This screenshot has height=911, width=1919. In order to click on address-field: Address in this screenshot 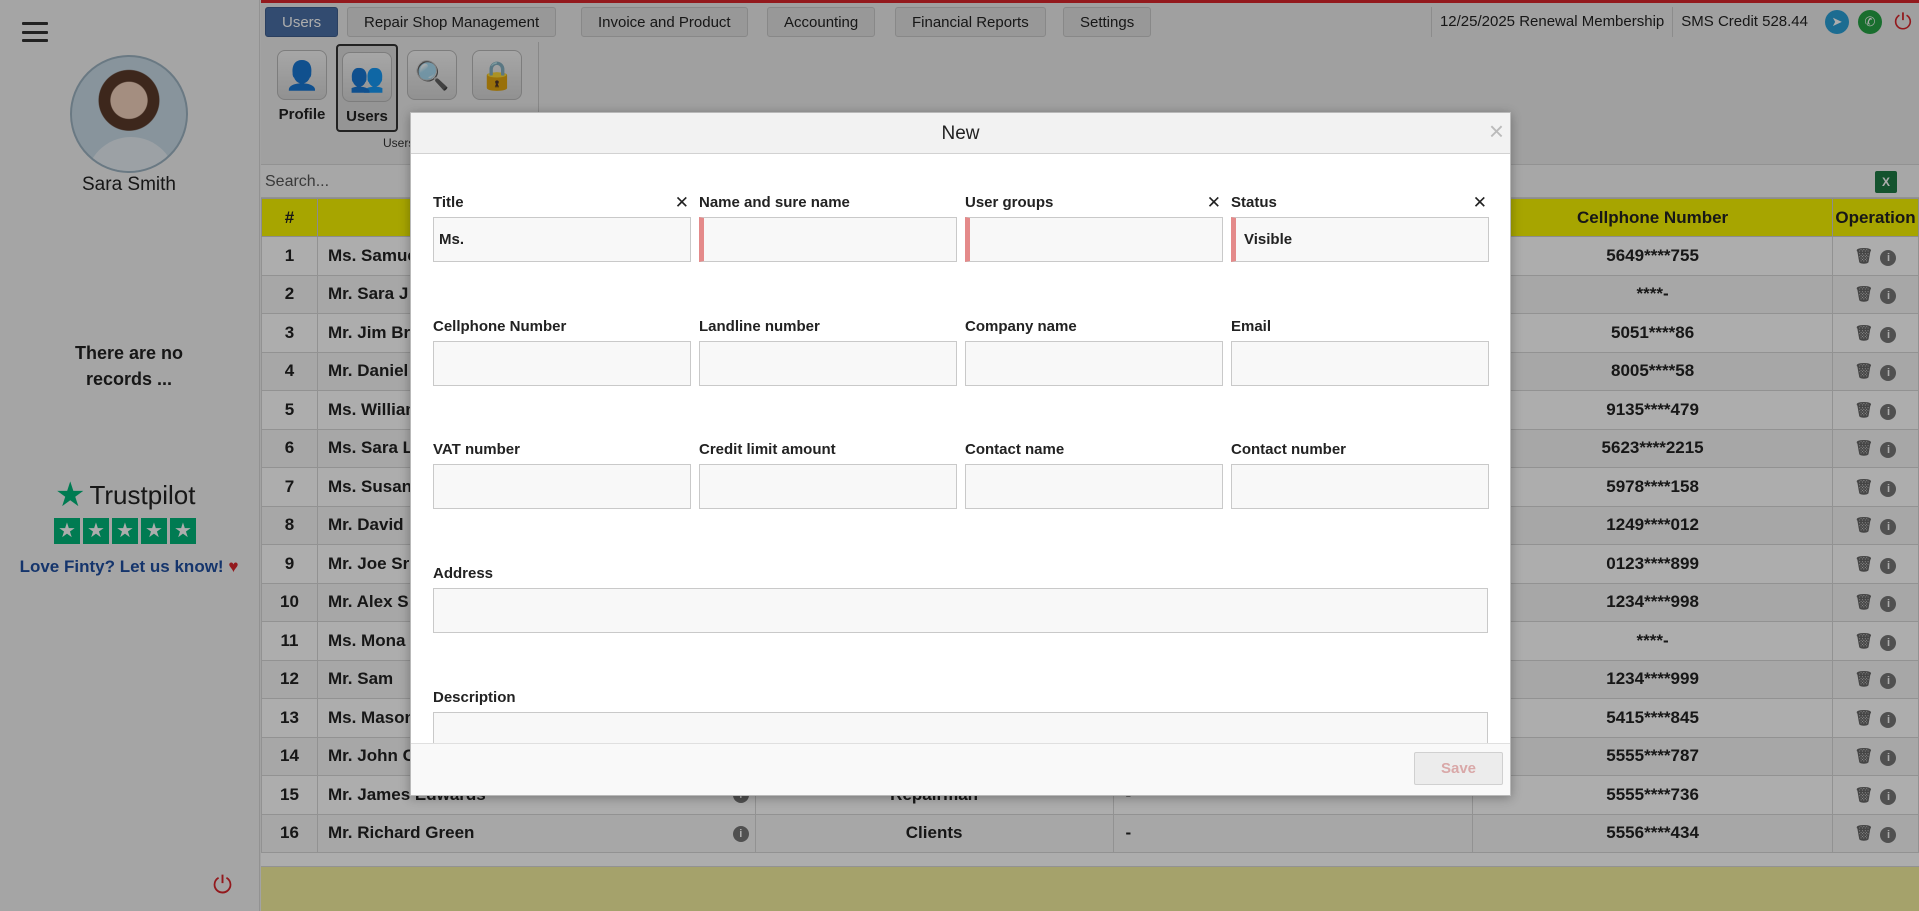, I will do `click(960, 598)`.